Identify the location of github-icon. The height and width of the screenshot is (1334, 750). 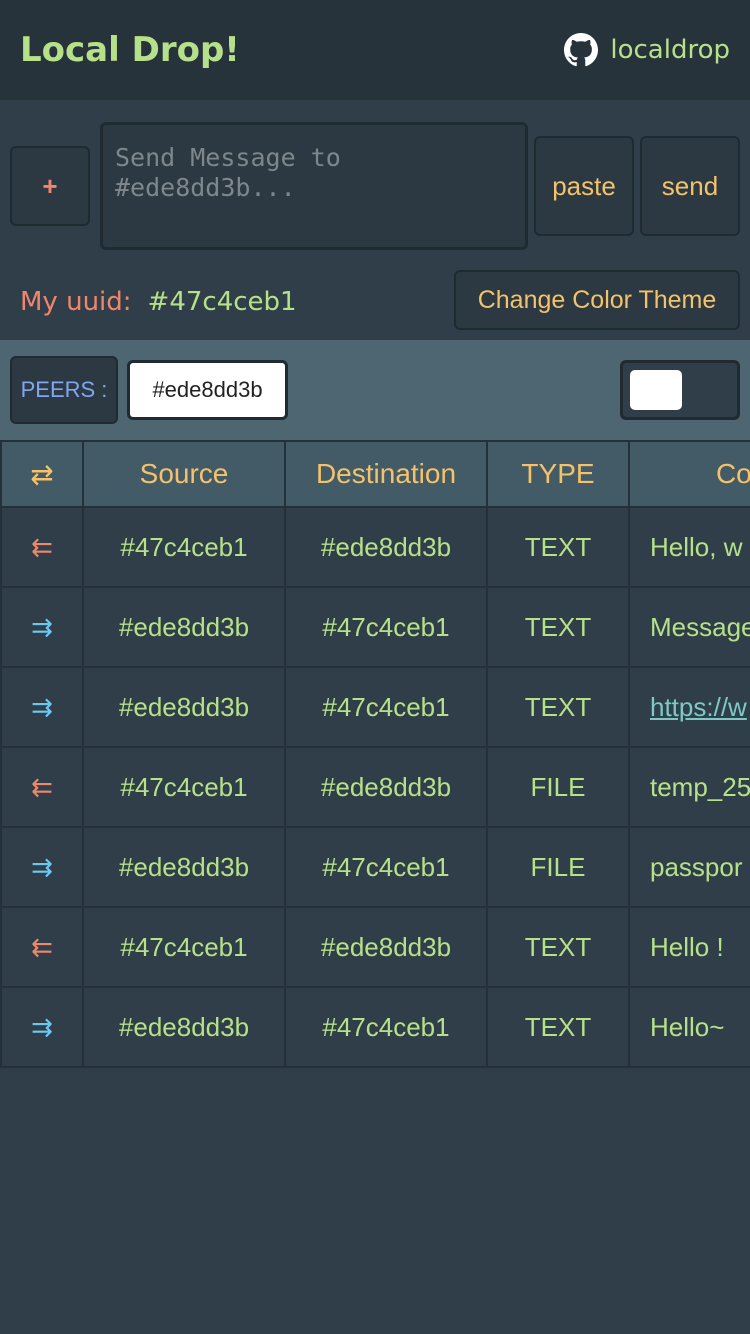
(581, 50).